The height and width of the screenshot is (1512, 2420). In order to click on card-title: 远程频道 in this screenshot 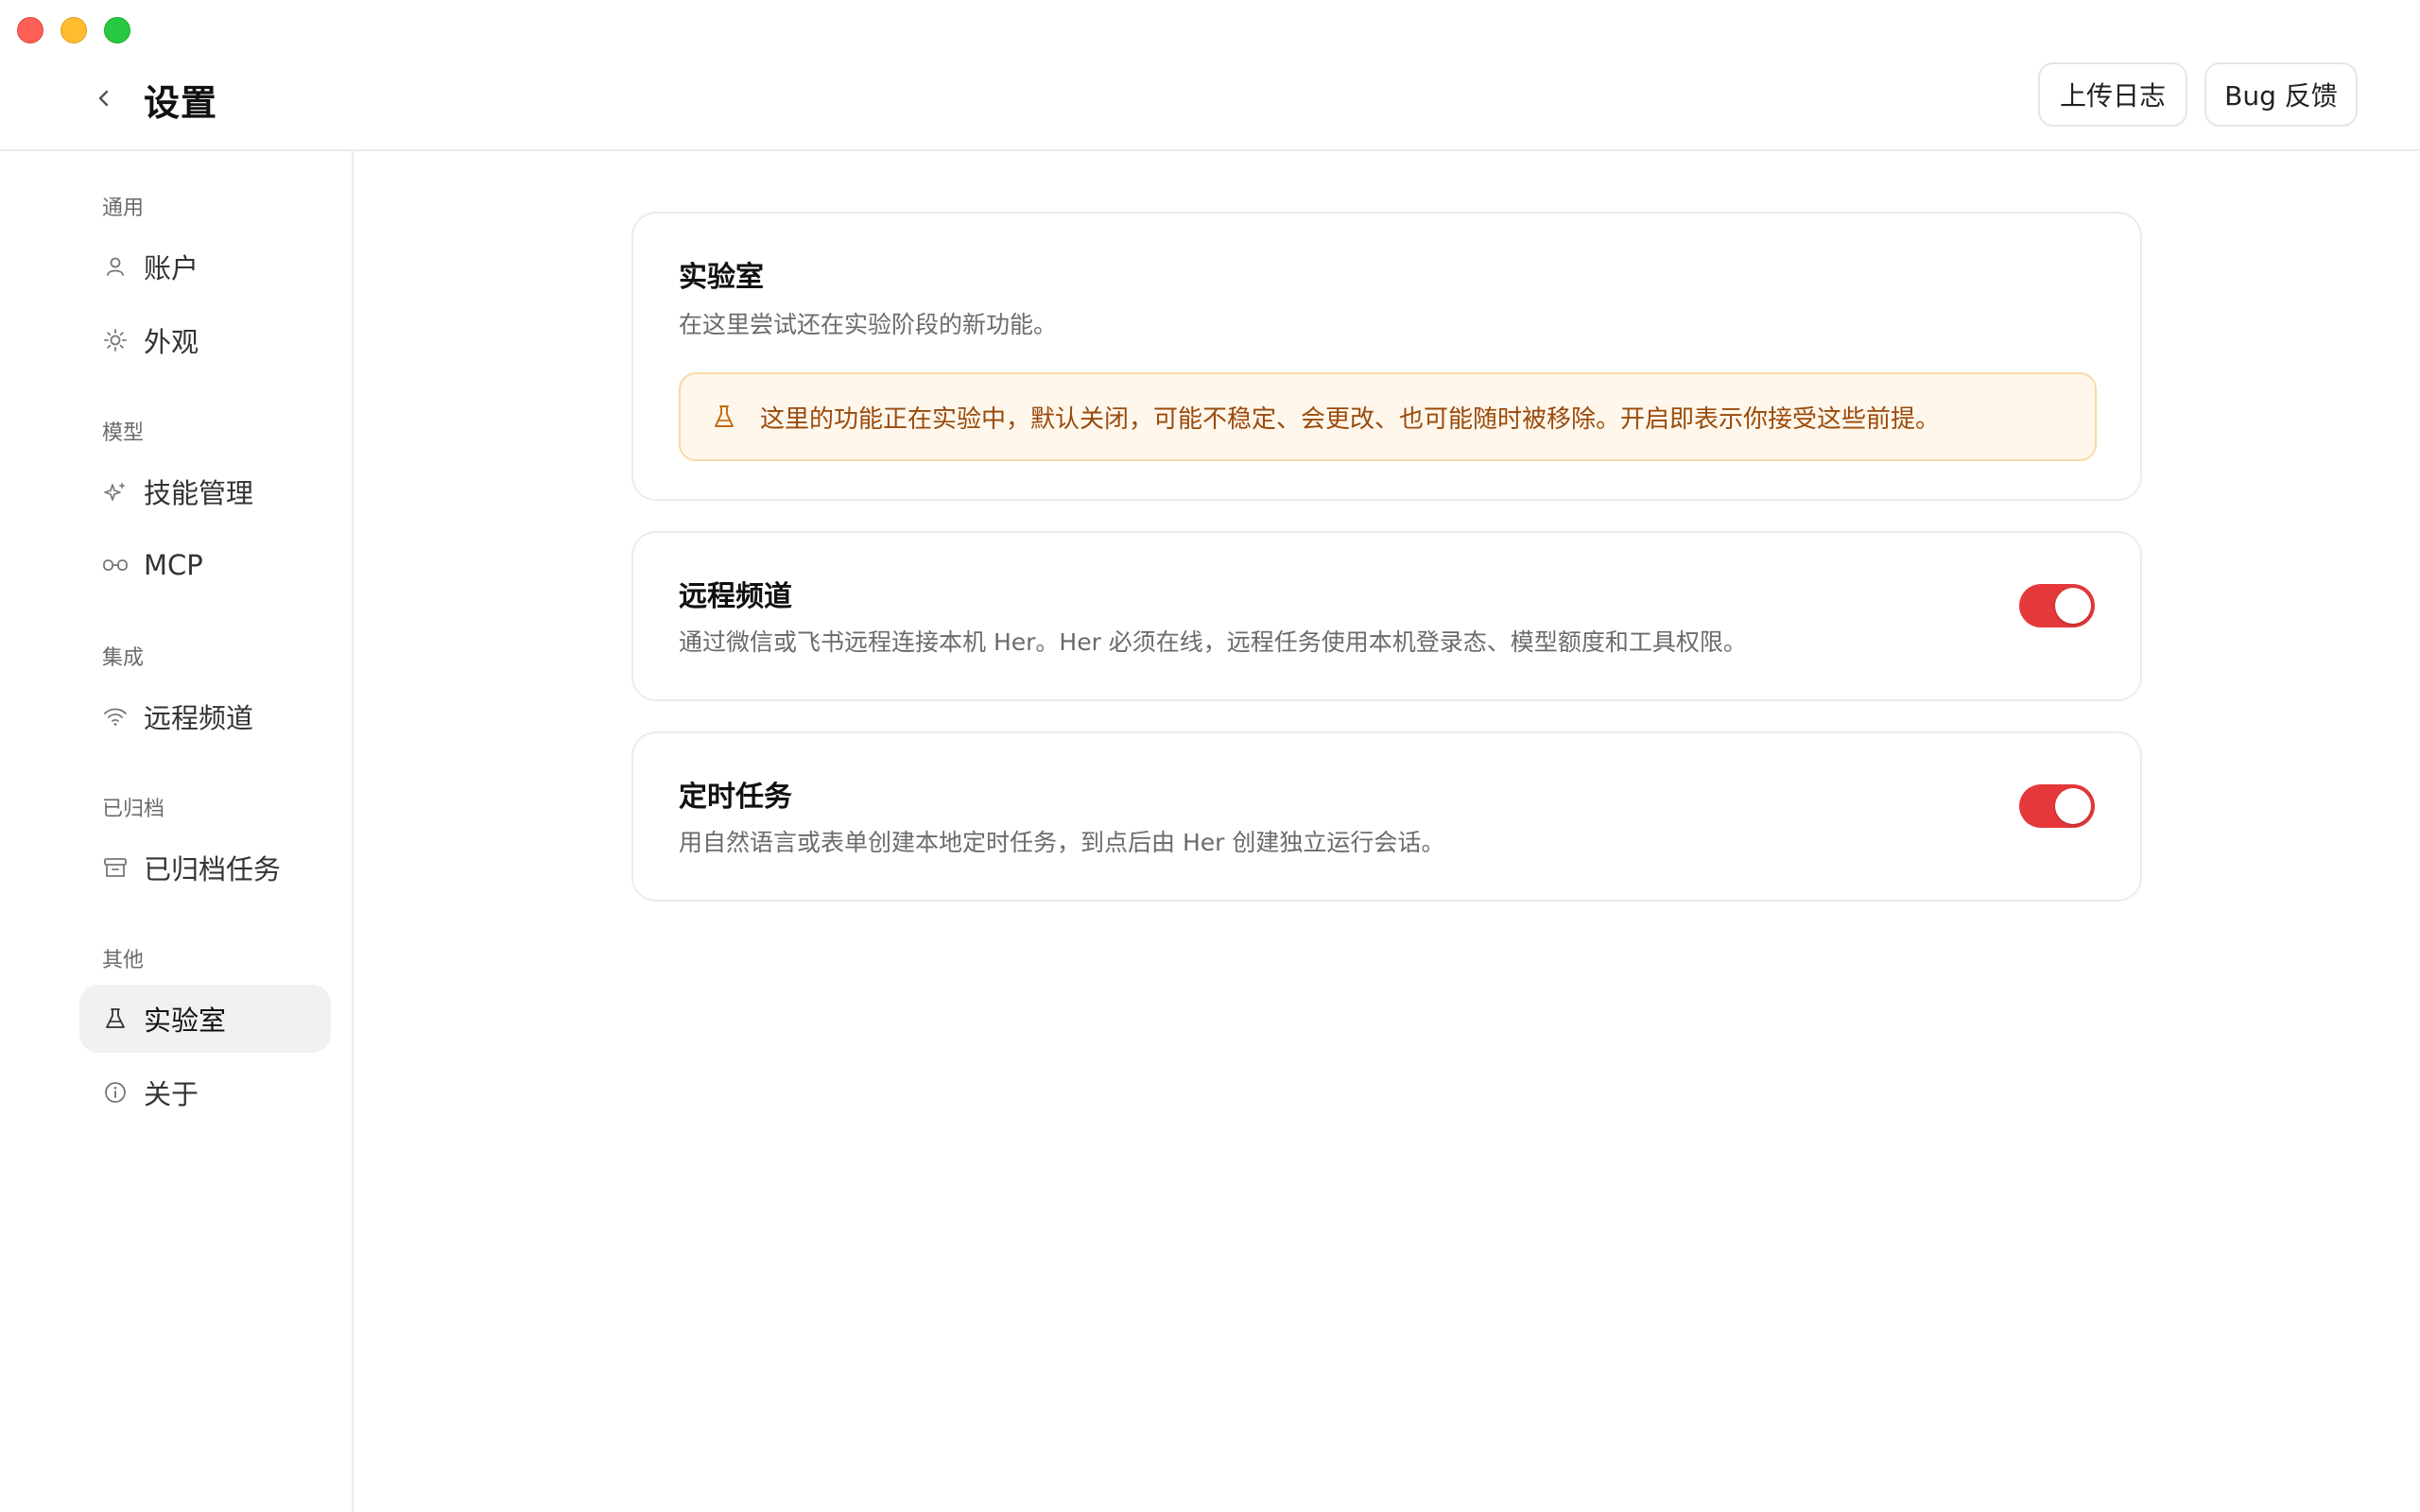, I will do `click(735, 596)`.